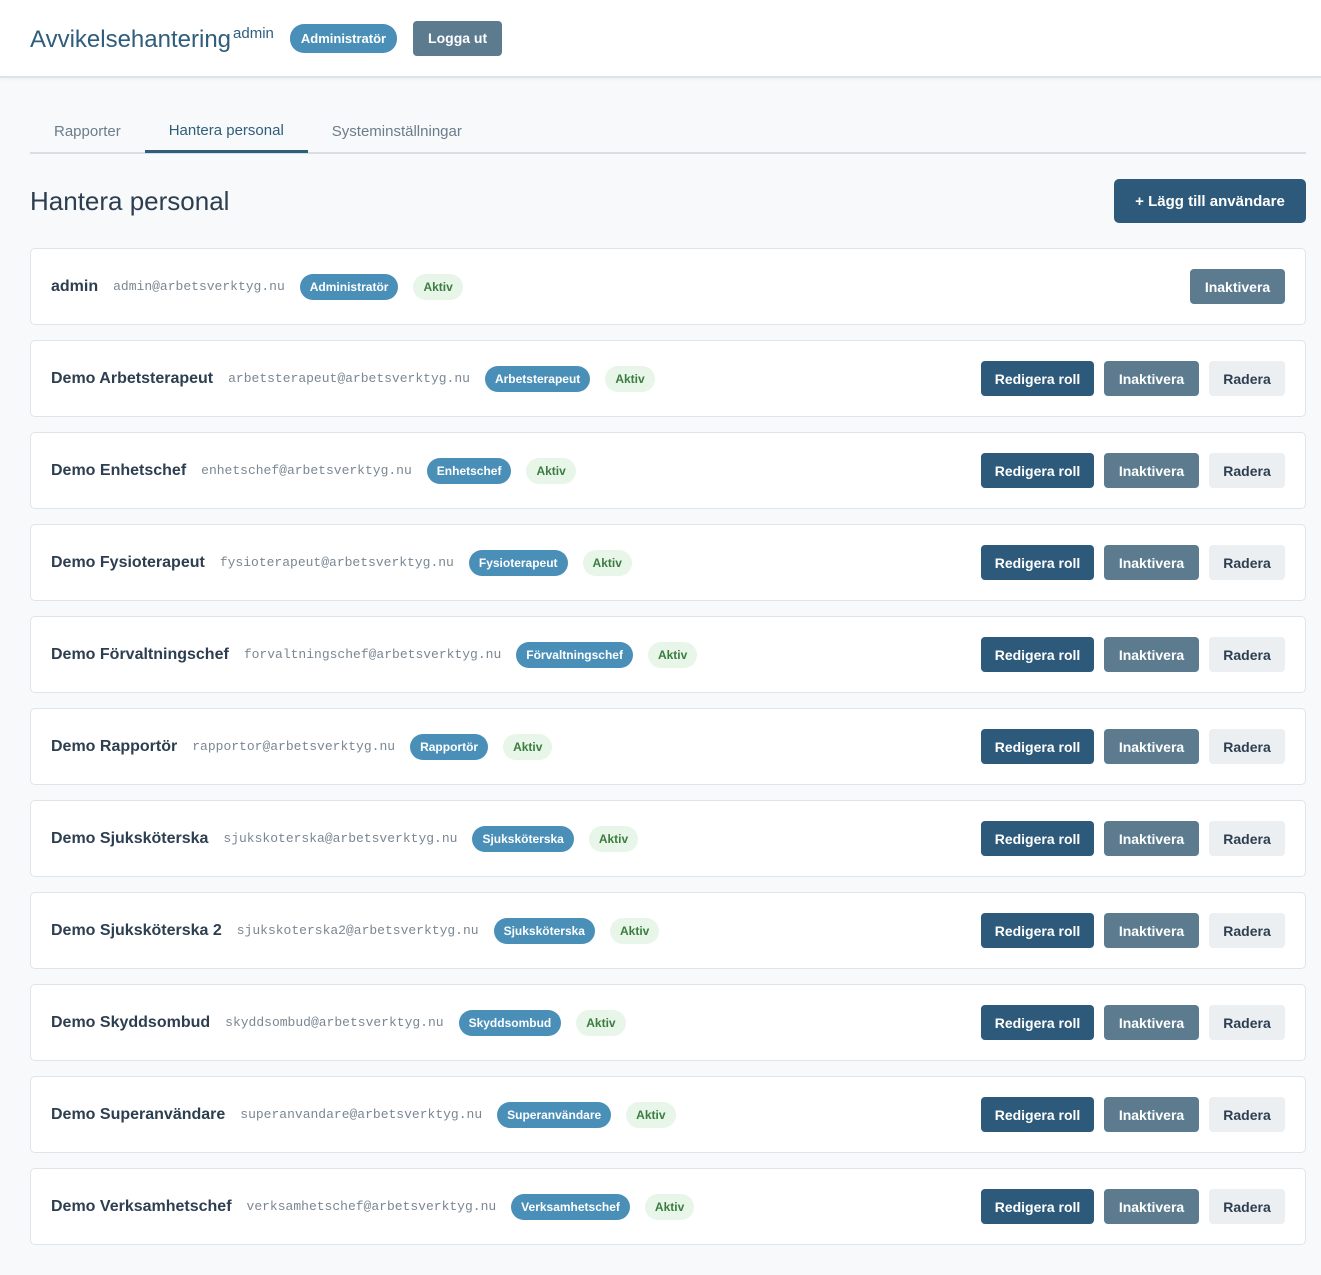 The height and width of the screenshot is (1275, 1321). Describe the element at coordinates (537, 378) in the screenshot. I see `user-role-badge: Arbetsterapeut` at that location.